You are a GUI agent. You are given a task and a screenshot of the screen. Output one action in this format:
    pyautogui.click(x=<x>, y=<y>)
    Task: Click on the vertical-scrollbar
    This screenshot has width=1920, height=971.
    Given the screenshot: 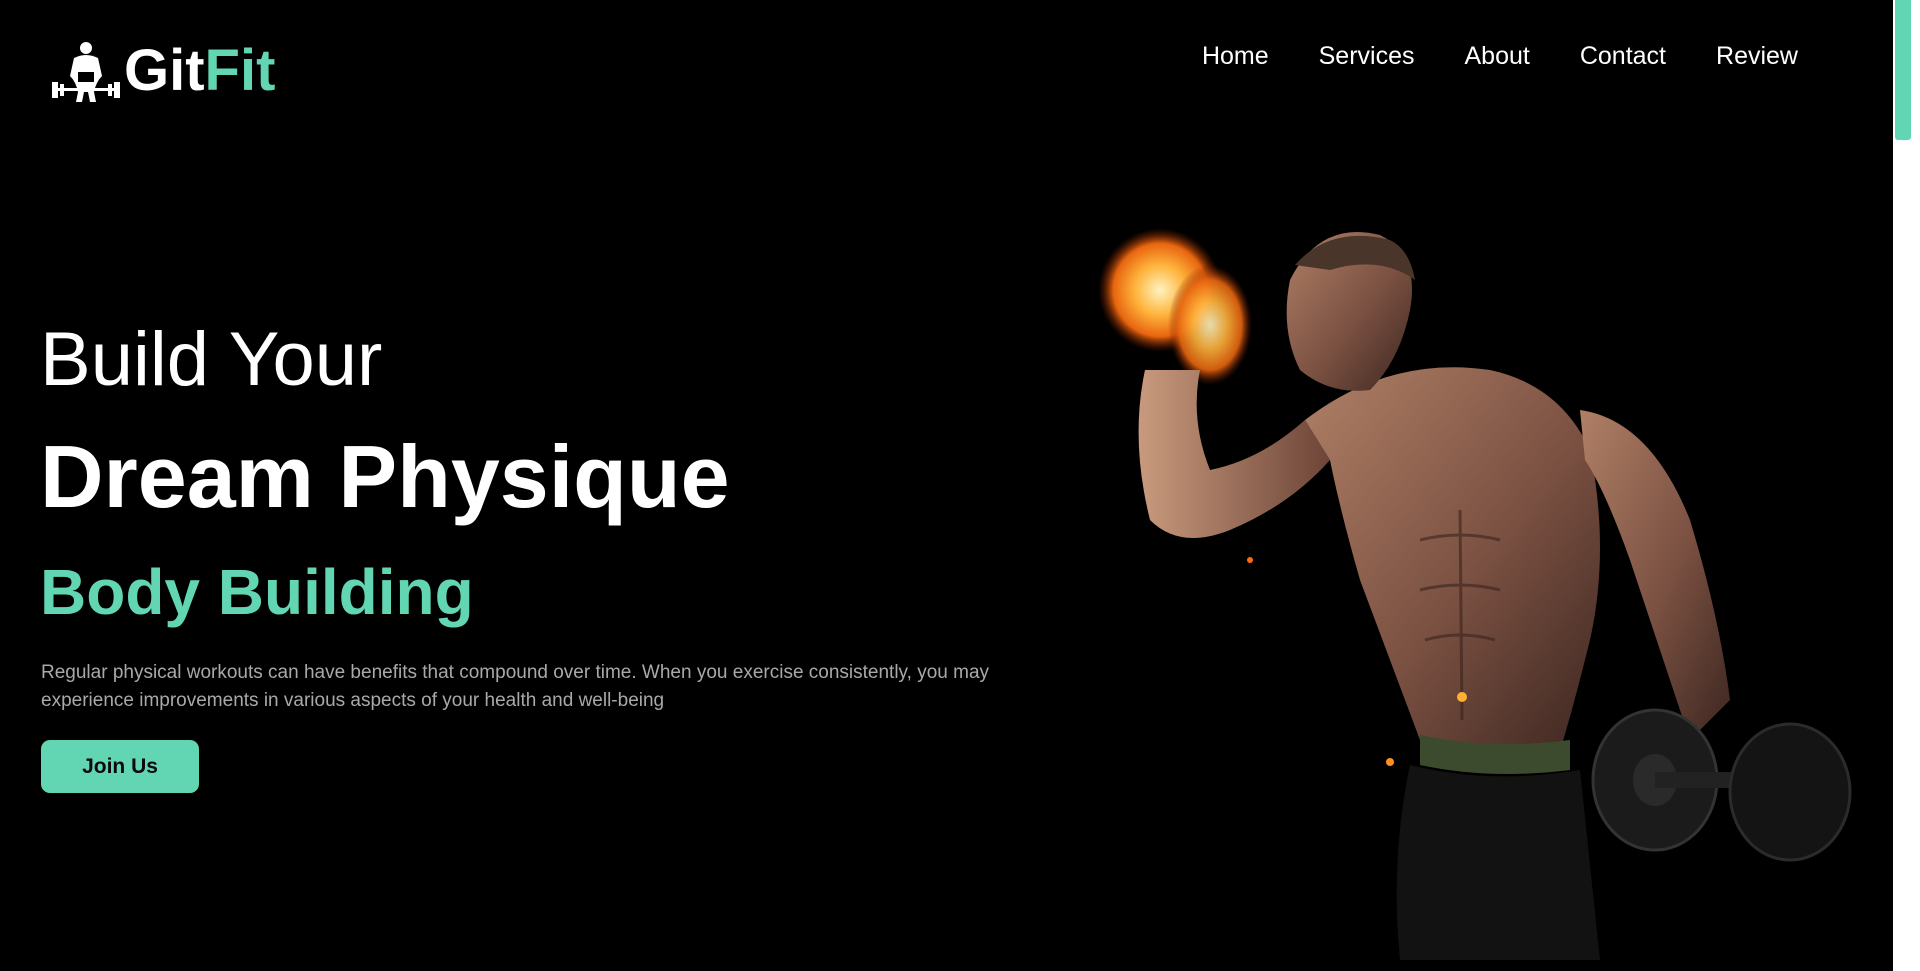 What is the action you would take?
    pyautogui.click(x=1906, y=485)
    